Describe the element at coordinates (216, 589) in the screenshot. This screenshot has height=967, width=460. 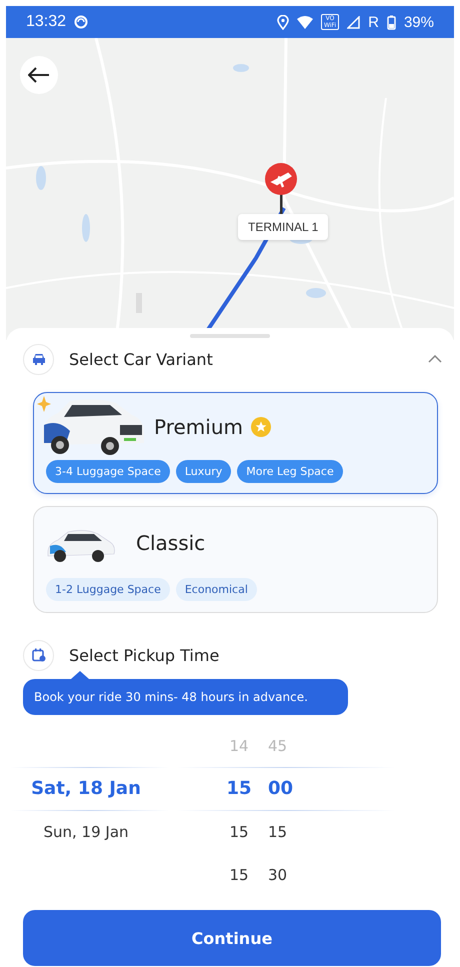
I see `feature-tag: Economical` at that location.